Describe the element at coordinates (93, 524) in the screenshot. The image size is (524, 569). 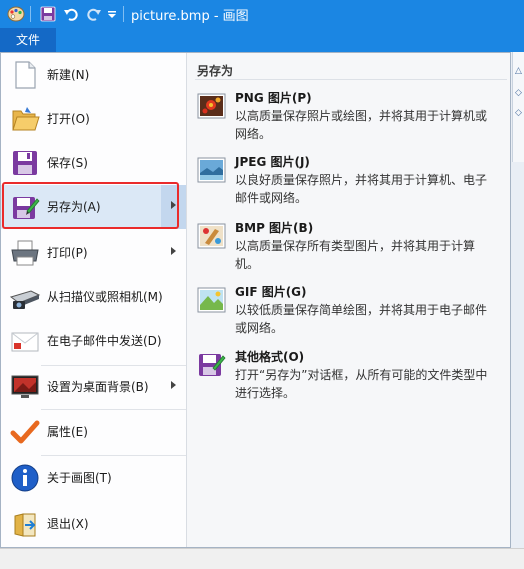
I see `menu-item-exit: 退出(X)` at that location.